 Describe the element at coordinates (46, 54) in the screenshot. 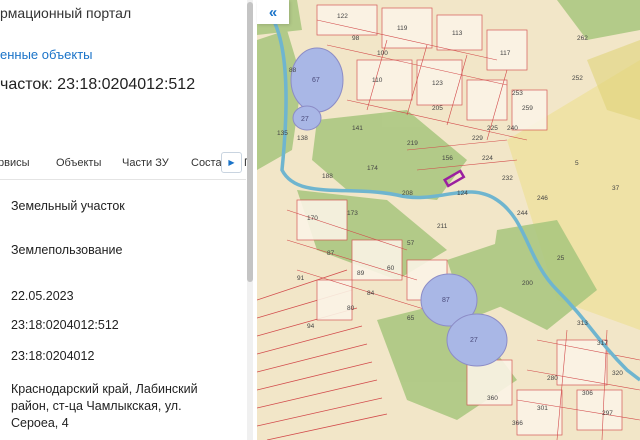

I see `selected-objects-link: енные объекты` at that location.